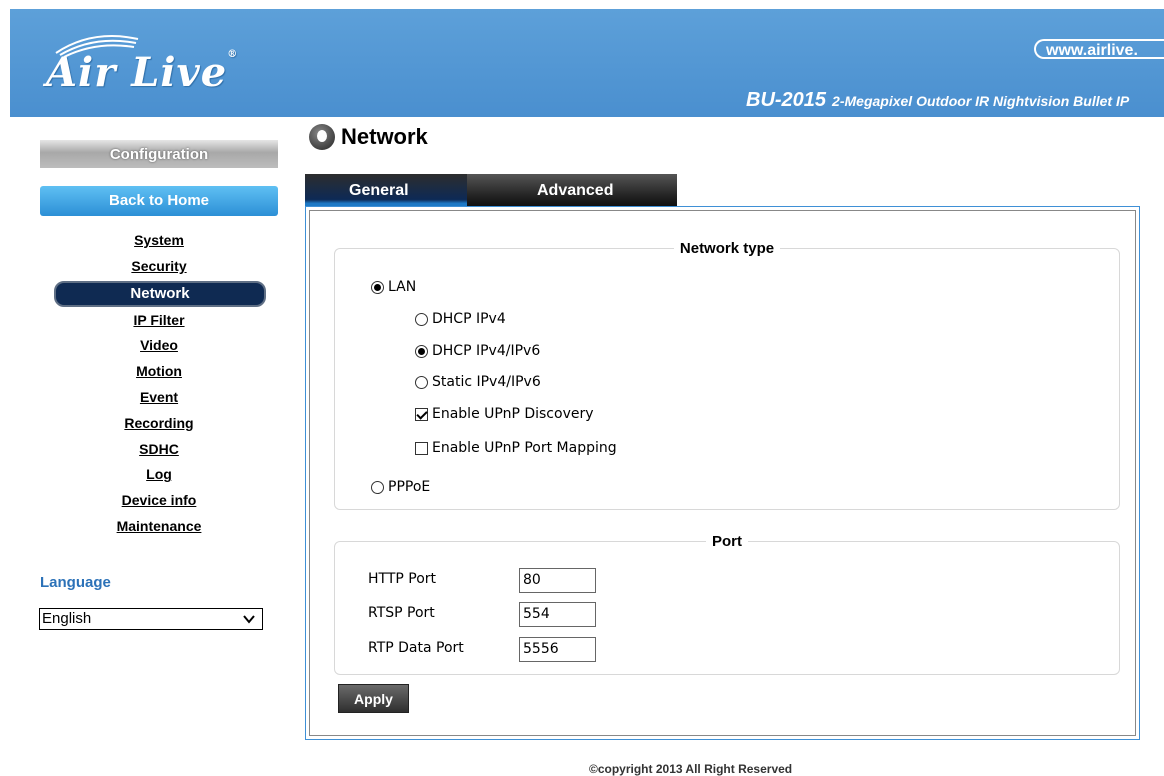 The image size is (1164, 776). I want to click on lan-radio, so click(377, 287).